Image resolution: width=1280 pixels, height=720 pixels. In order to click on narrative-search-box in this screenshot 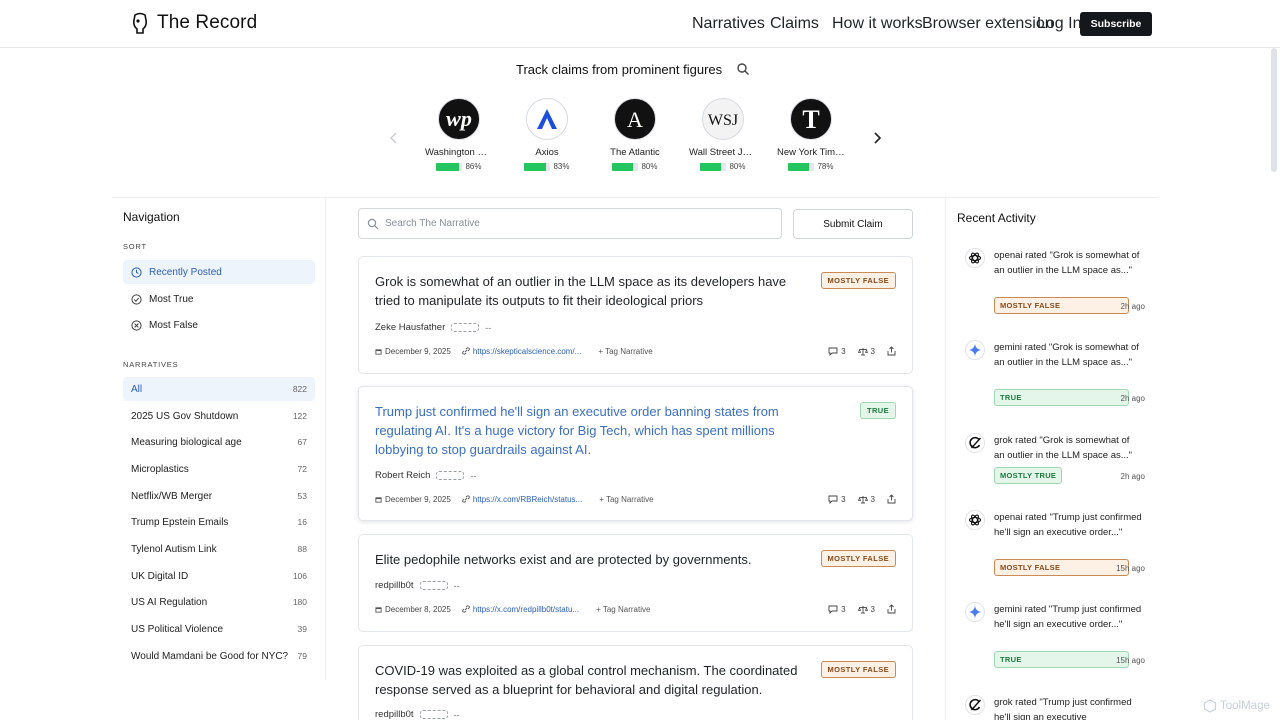, I will do `click(570, 223)`.